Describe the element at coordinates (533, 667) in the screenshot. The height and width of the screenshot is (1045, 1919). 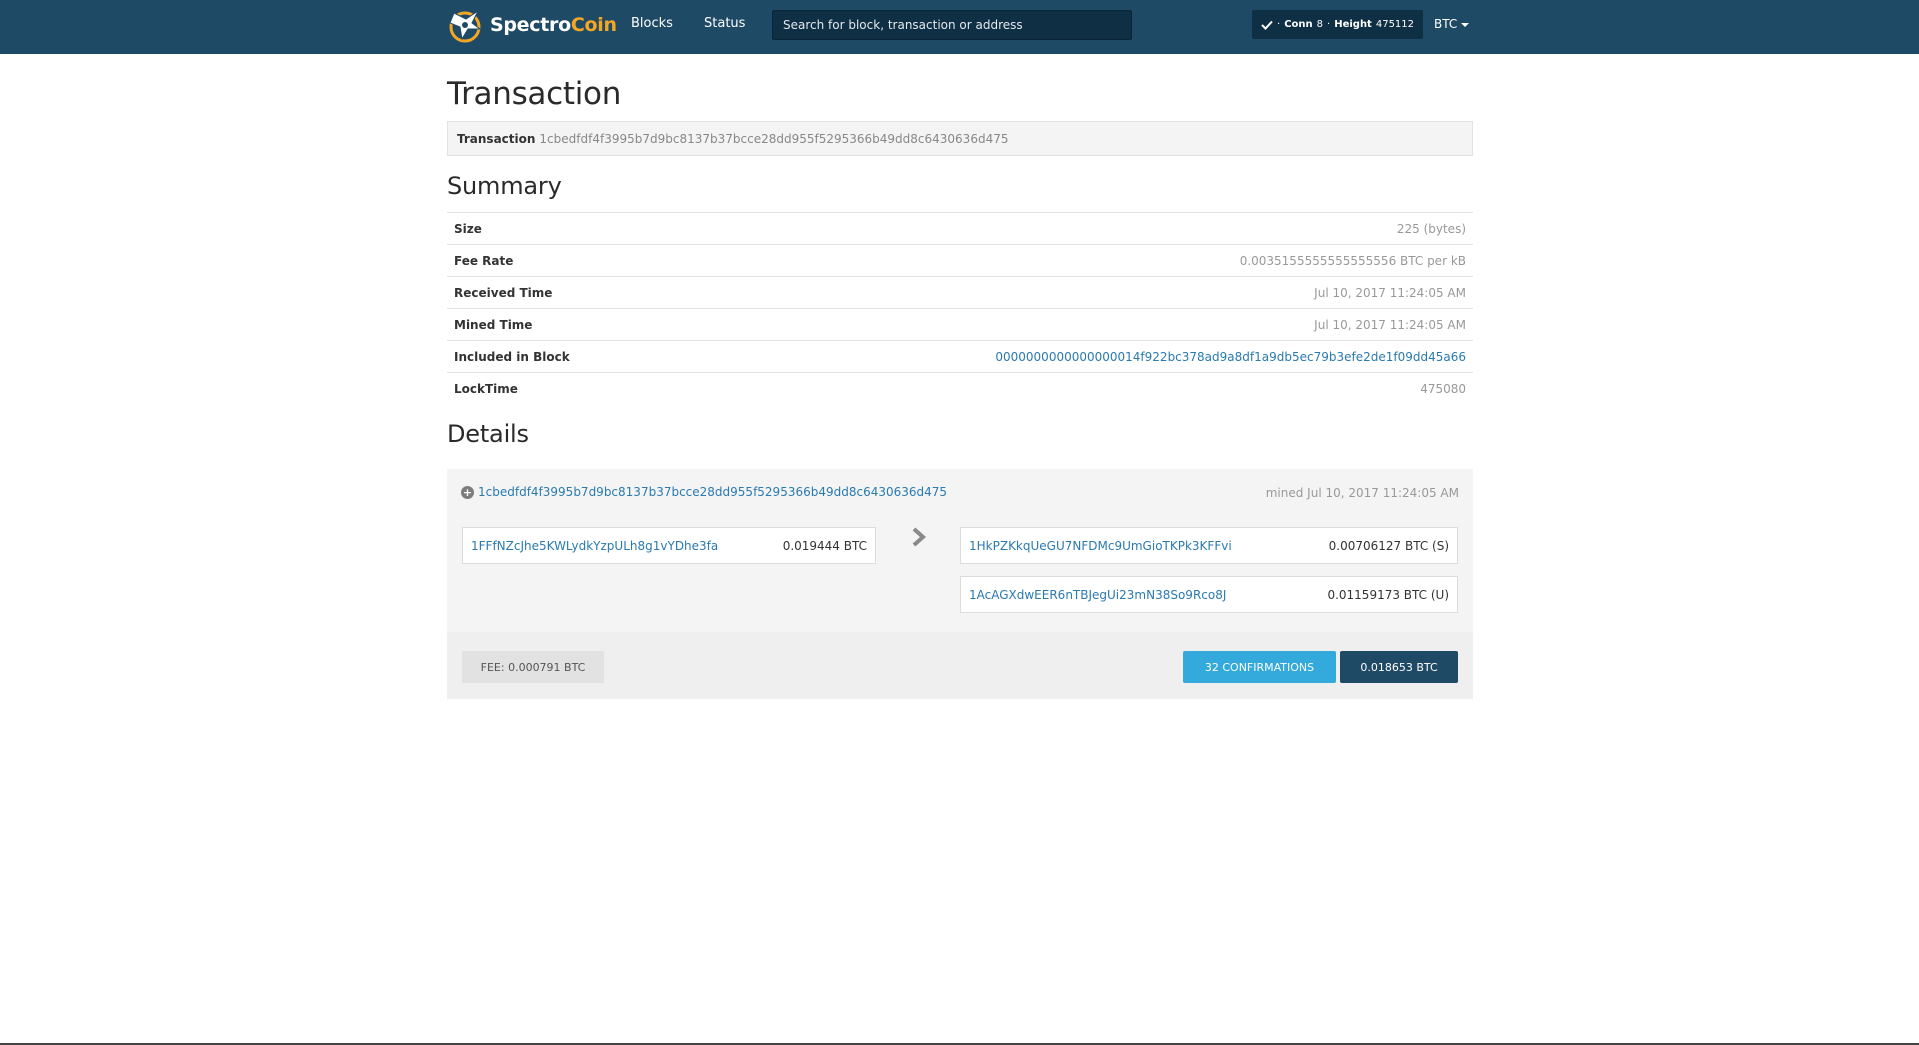
I see `fee-badge: FEE: 0.000791 BTC` at that location.